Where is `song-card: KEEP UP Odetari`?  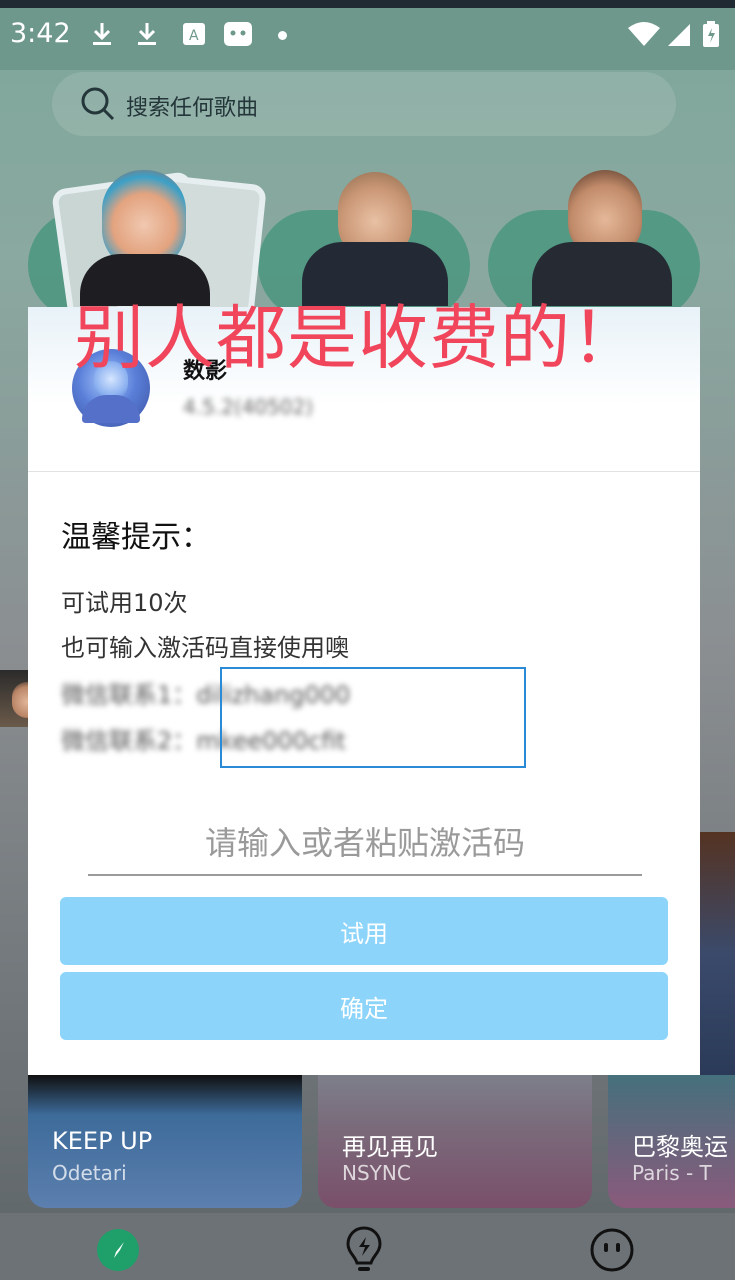
song-card: KEEP UP Odetari is located at coordinates (165, 1141).